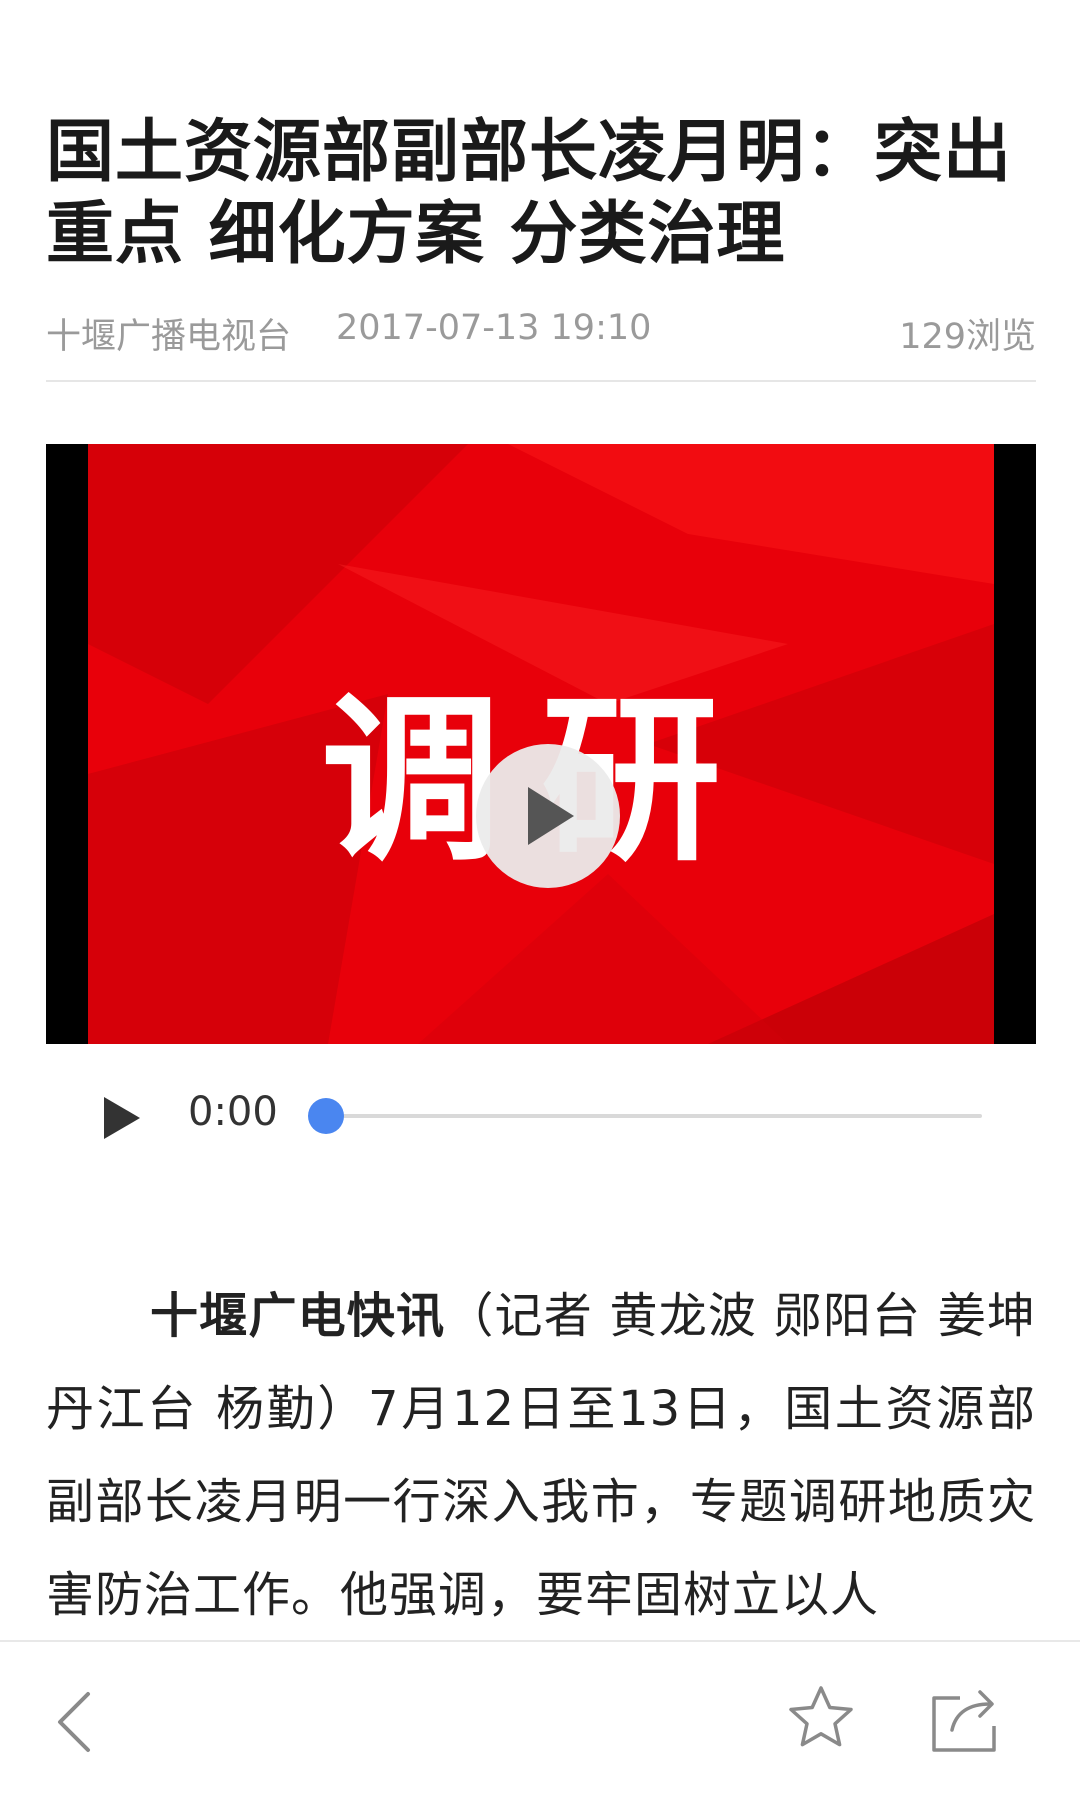 The image size is (1080, 1802). What do you see at coordinates (74, 1722) in the screenshot?
I see `back-chevron-icon` at bounding box center [74, 1722].